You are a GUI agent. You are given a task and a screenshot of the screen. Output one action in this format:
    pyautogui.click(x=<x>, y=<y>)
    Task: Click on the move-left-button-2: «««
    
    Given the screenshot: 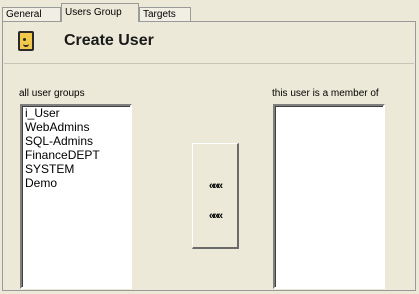 What is the action you would take?
    pyautogui.click(x=215, y=216)
    